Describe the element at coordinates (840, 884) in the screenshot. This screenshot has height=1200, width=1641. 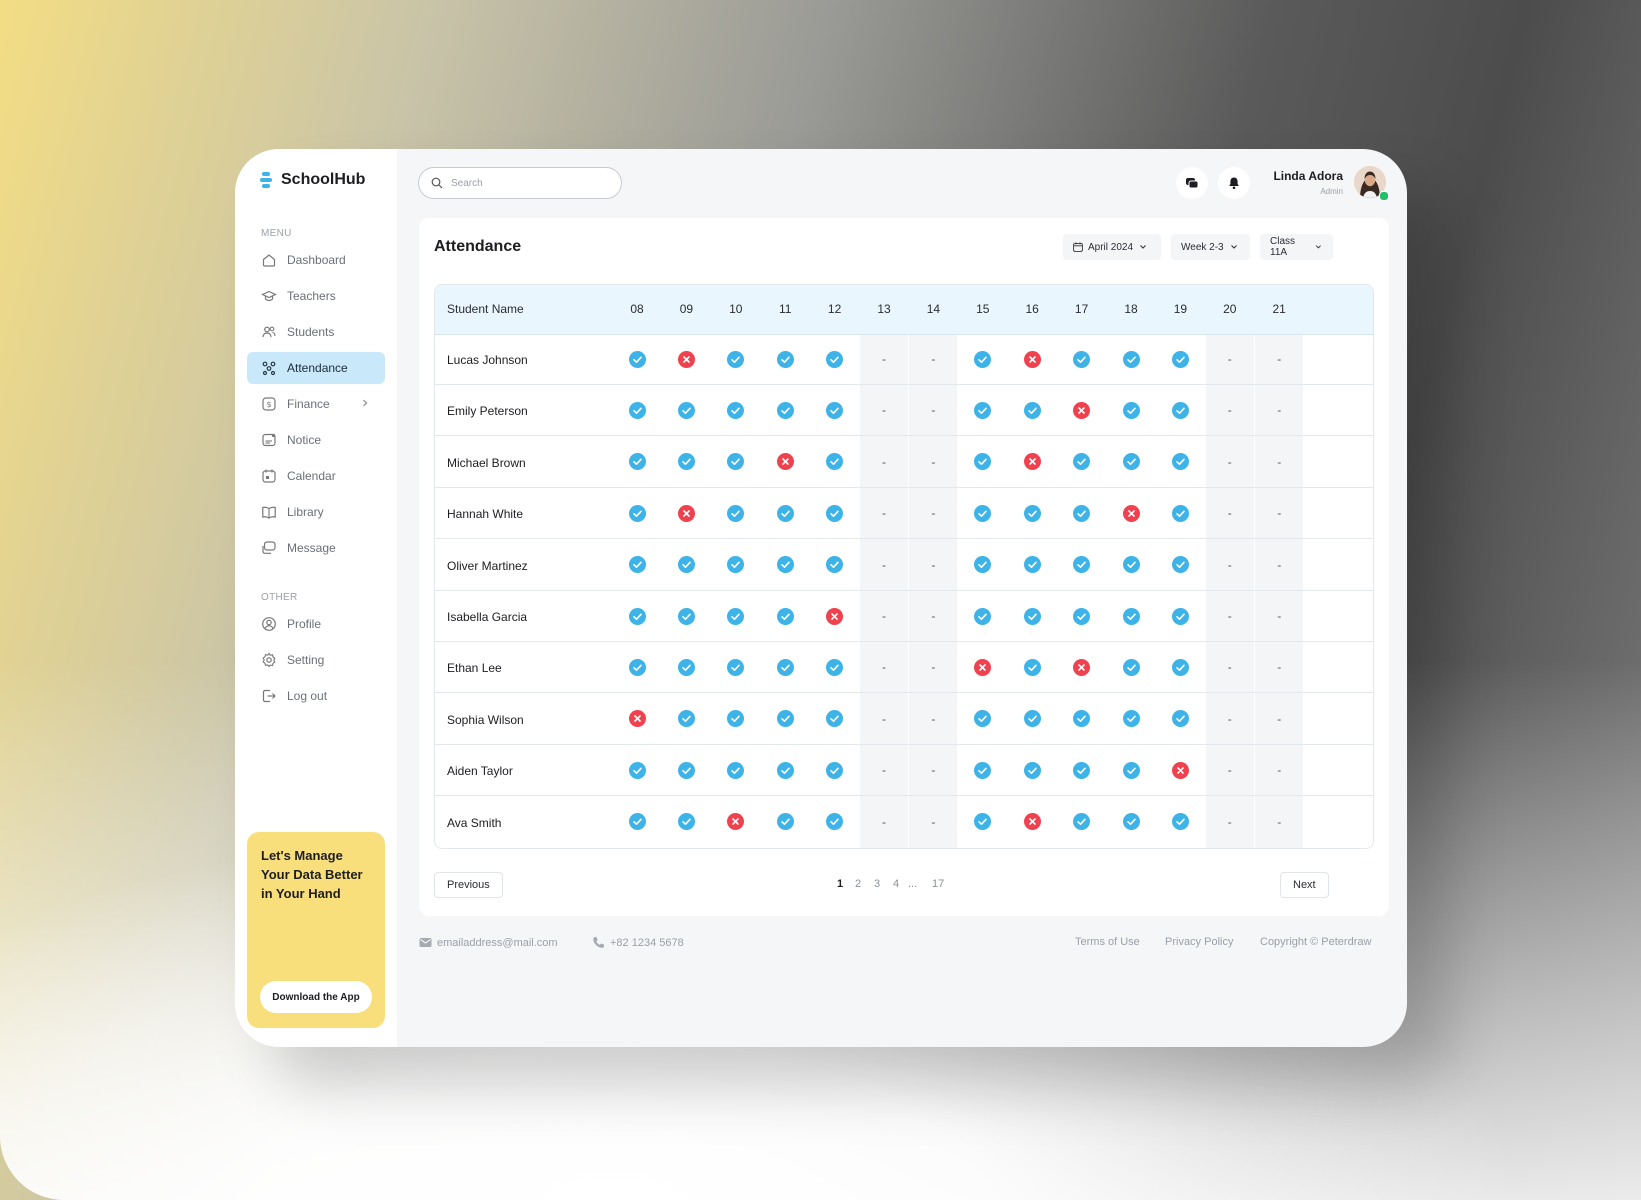
I see `page-number-1: 1` at that location.